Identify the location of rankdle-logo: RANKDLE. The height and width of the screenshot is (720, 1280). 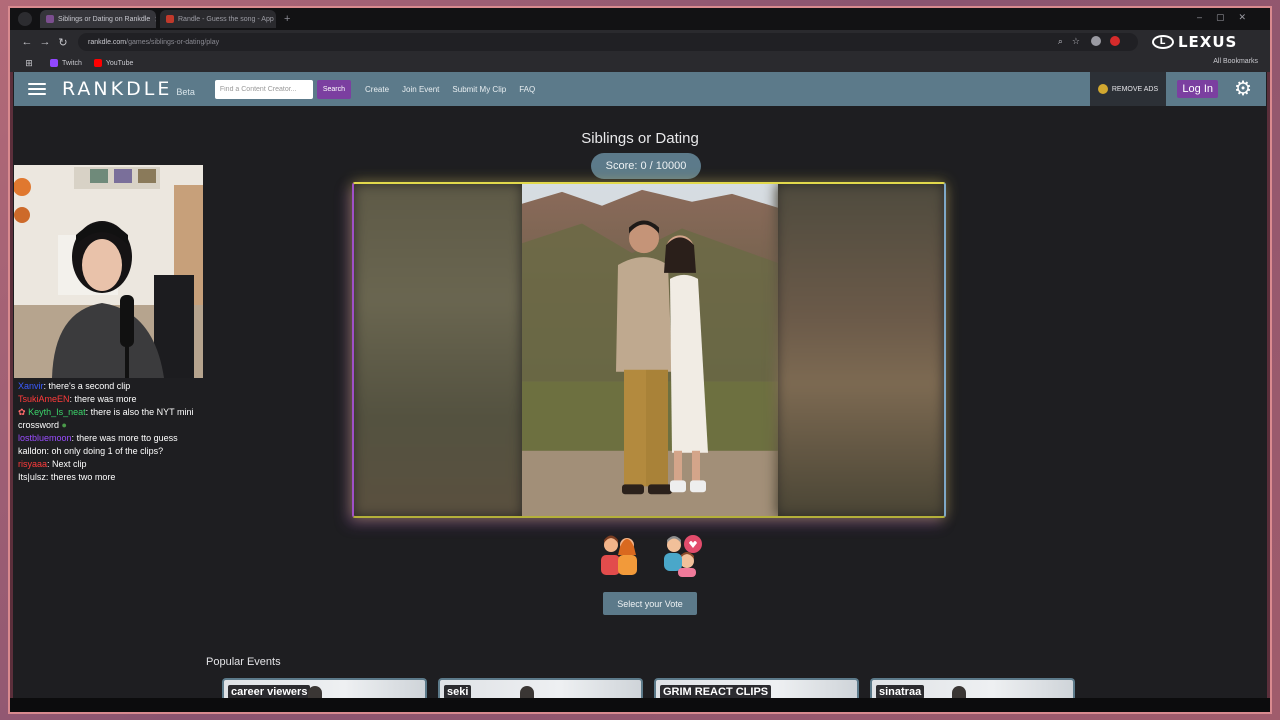
(117, 89).